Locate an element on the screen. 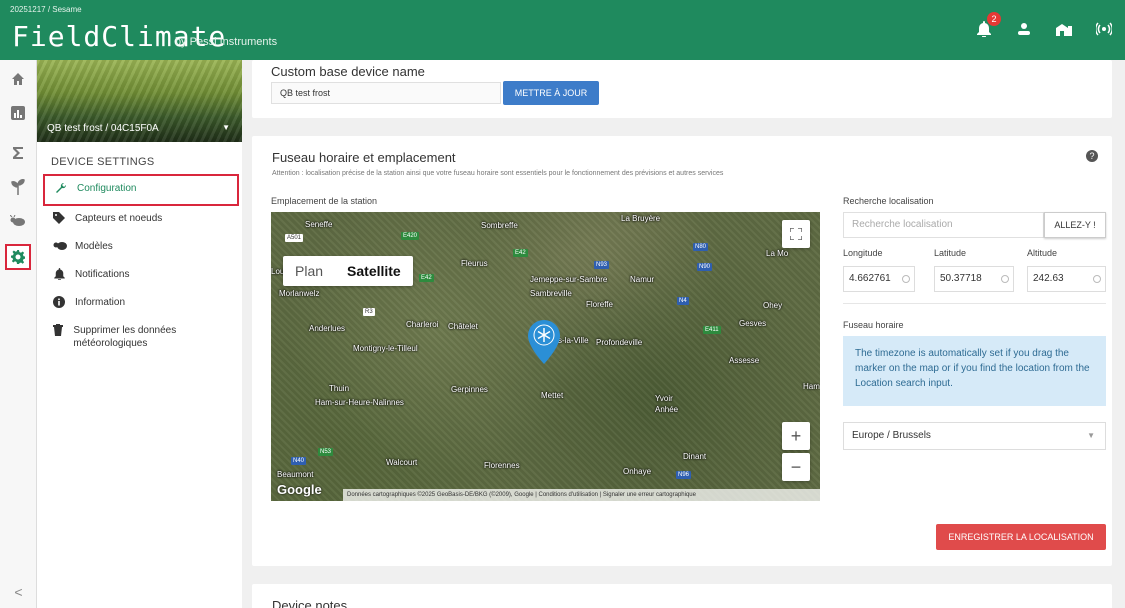 The height and width of the screenshot is (608, 1125). location-search-input: Recherche localisation is located at coordinates (943, 225).